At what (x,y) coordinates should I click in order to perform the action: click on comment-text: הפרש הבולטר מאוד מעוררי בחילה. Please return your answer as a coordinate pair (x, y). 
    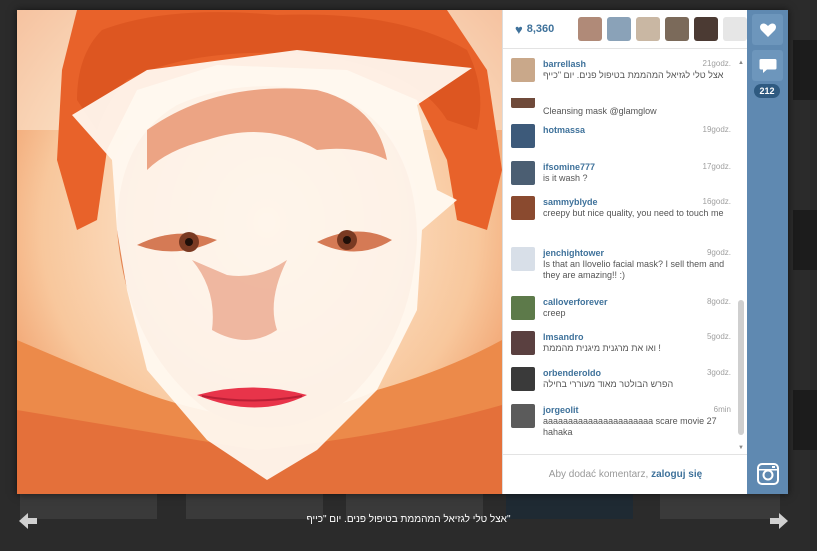
    Looking at the image, I should click on (608, 384).